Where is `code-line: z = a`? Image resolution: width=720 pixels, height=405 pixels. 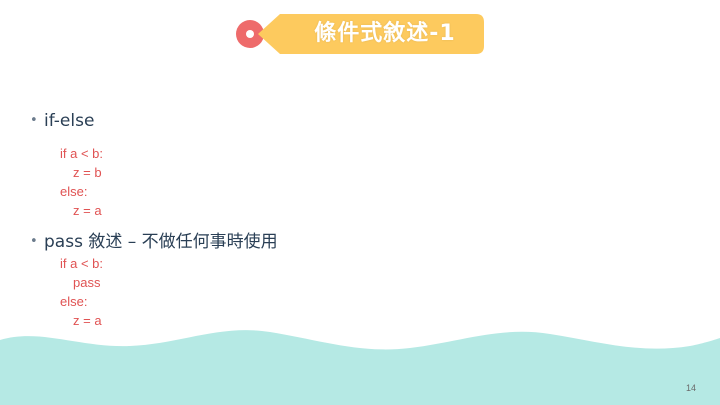
code-line: z = a is located at coordinates (87, 210).